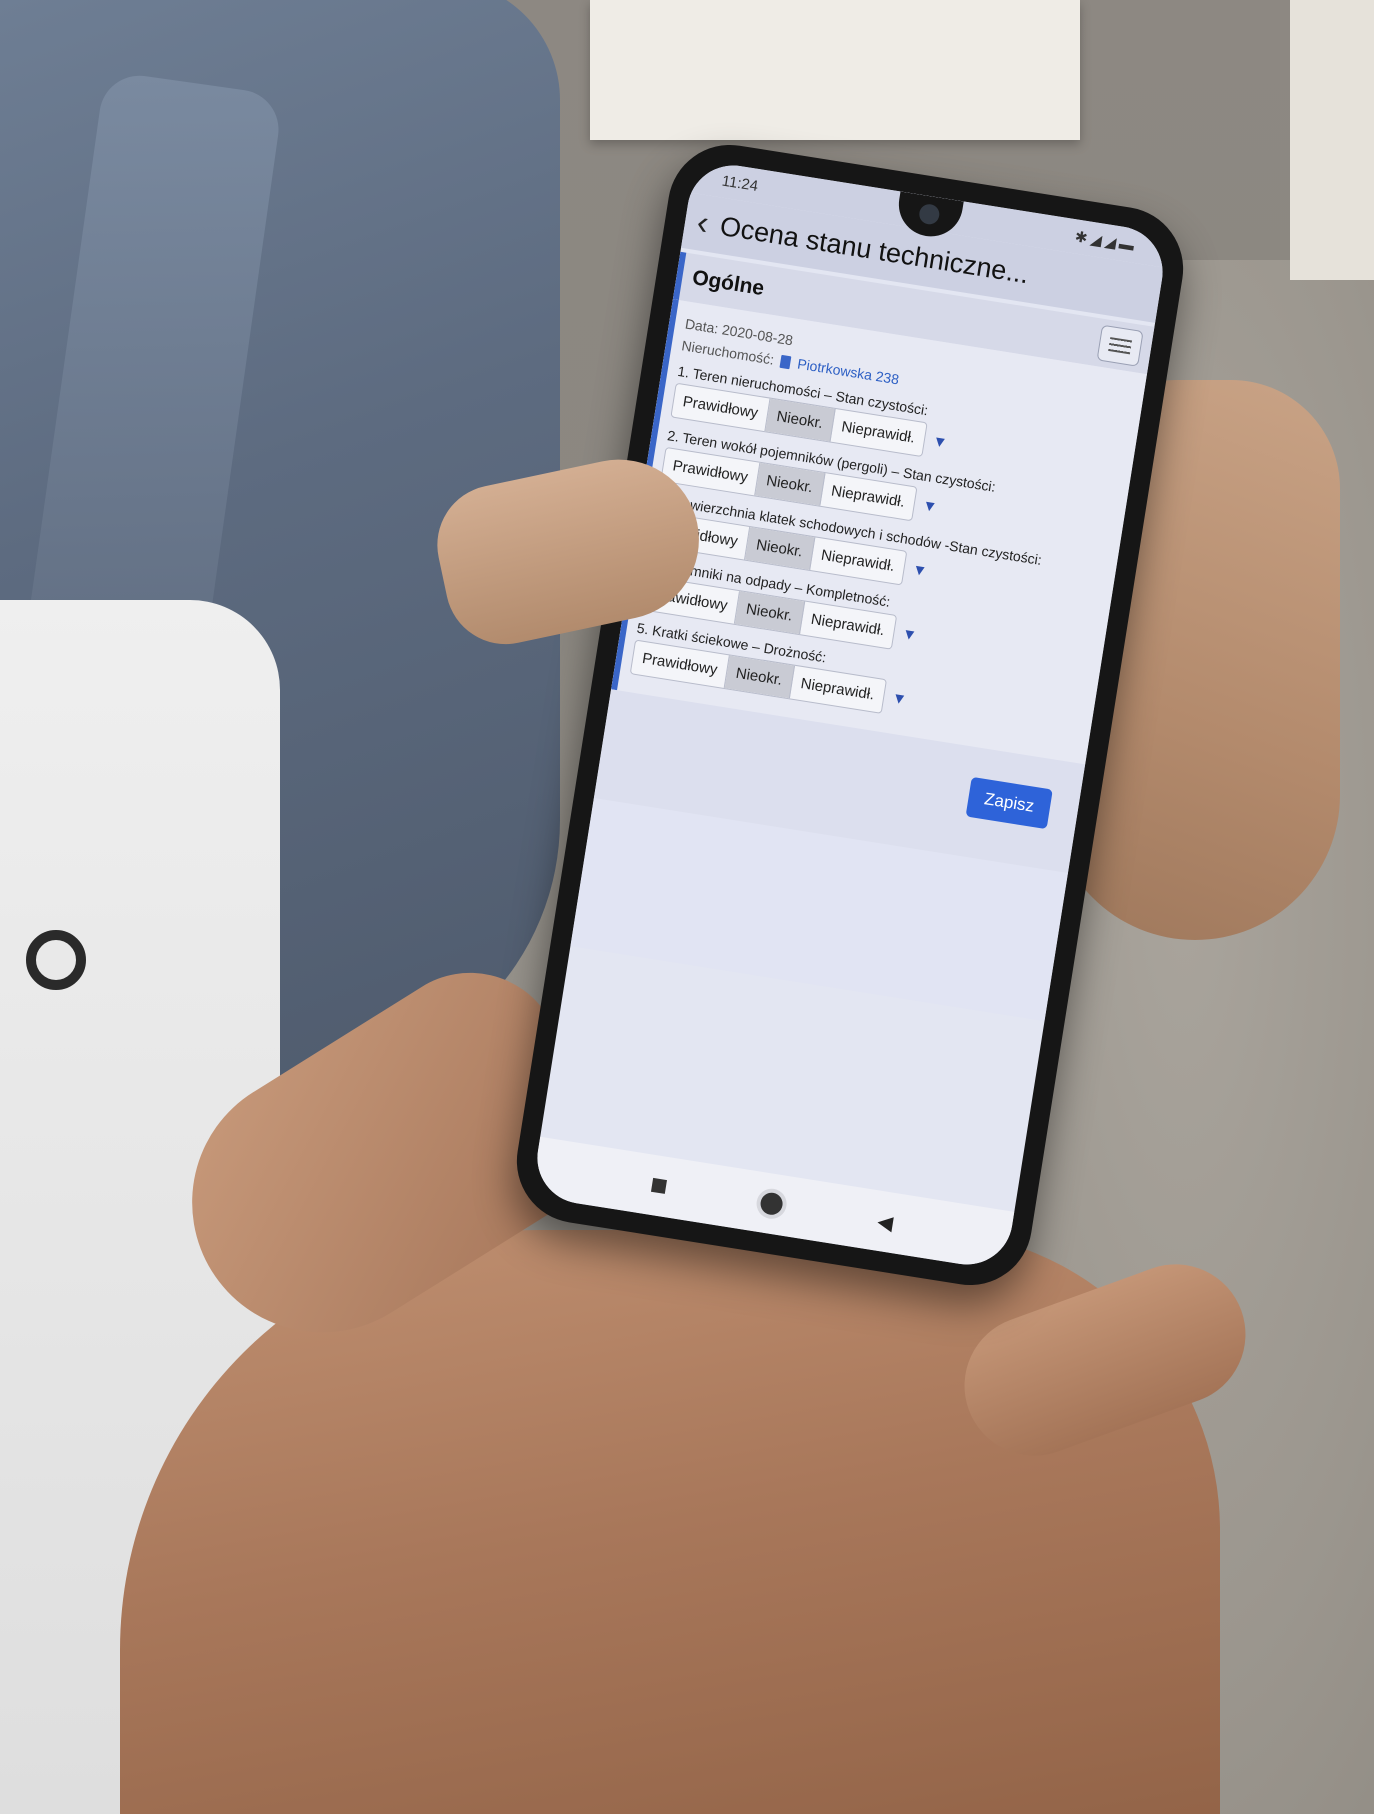  What do you see at coordinates (659, 1185) in the screenshot?
I see `recents-square-icon` at bounding box center [659, 1185].